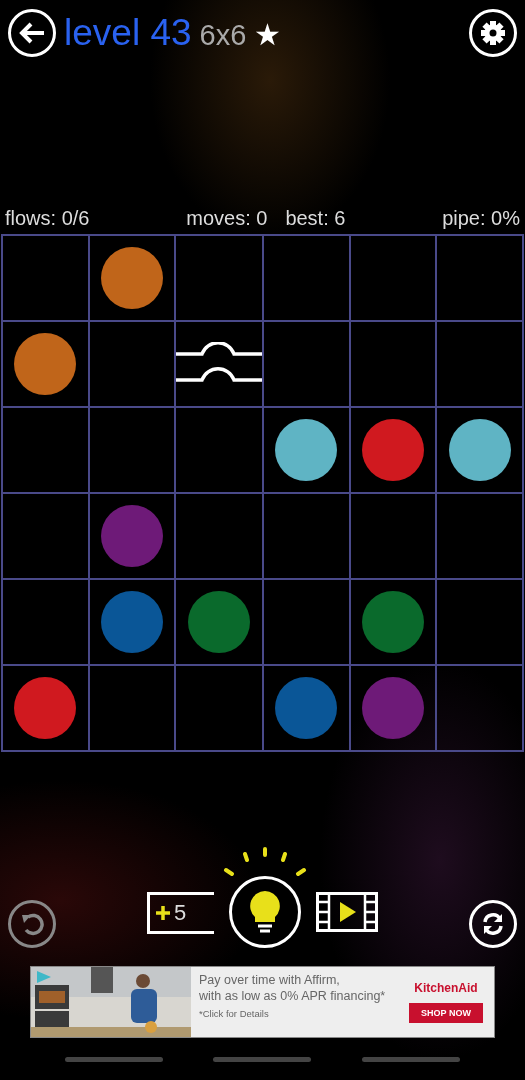  I want to click on moves-count: moves: 0, so click(227, 218).